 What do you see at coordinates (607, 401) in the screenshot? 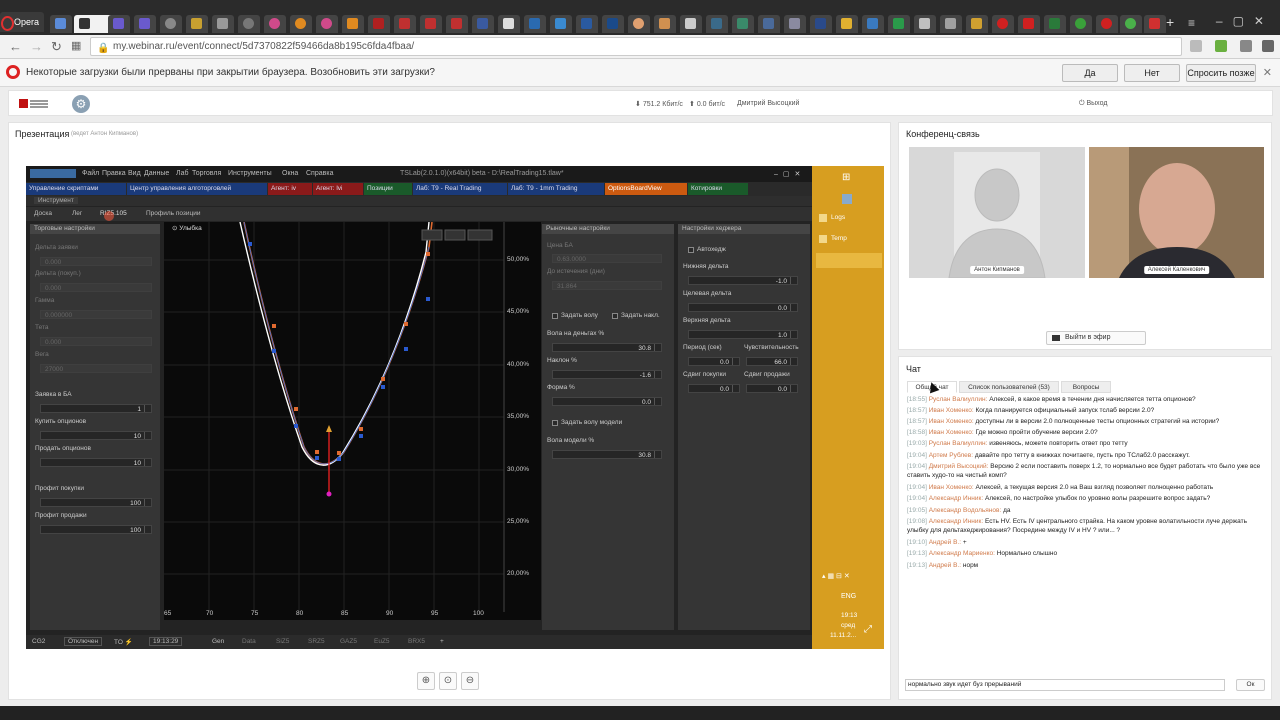
I see `shape-input: 0.0` at bounding box center [607, 401].